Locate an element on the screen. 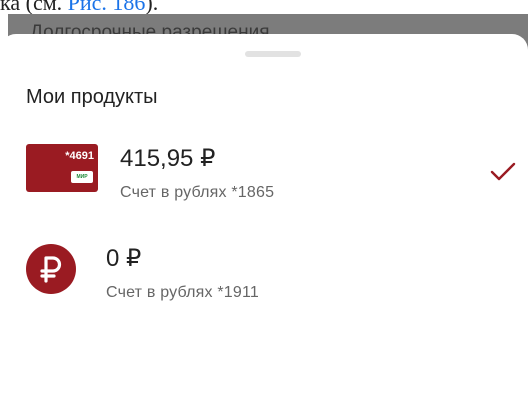 This screenshot has width=528, height=394. document-text-prefix: ка (см. is located at coordinates (34, 7).